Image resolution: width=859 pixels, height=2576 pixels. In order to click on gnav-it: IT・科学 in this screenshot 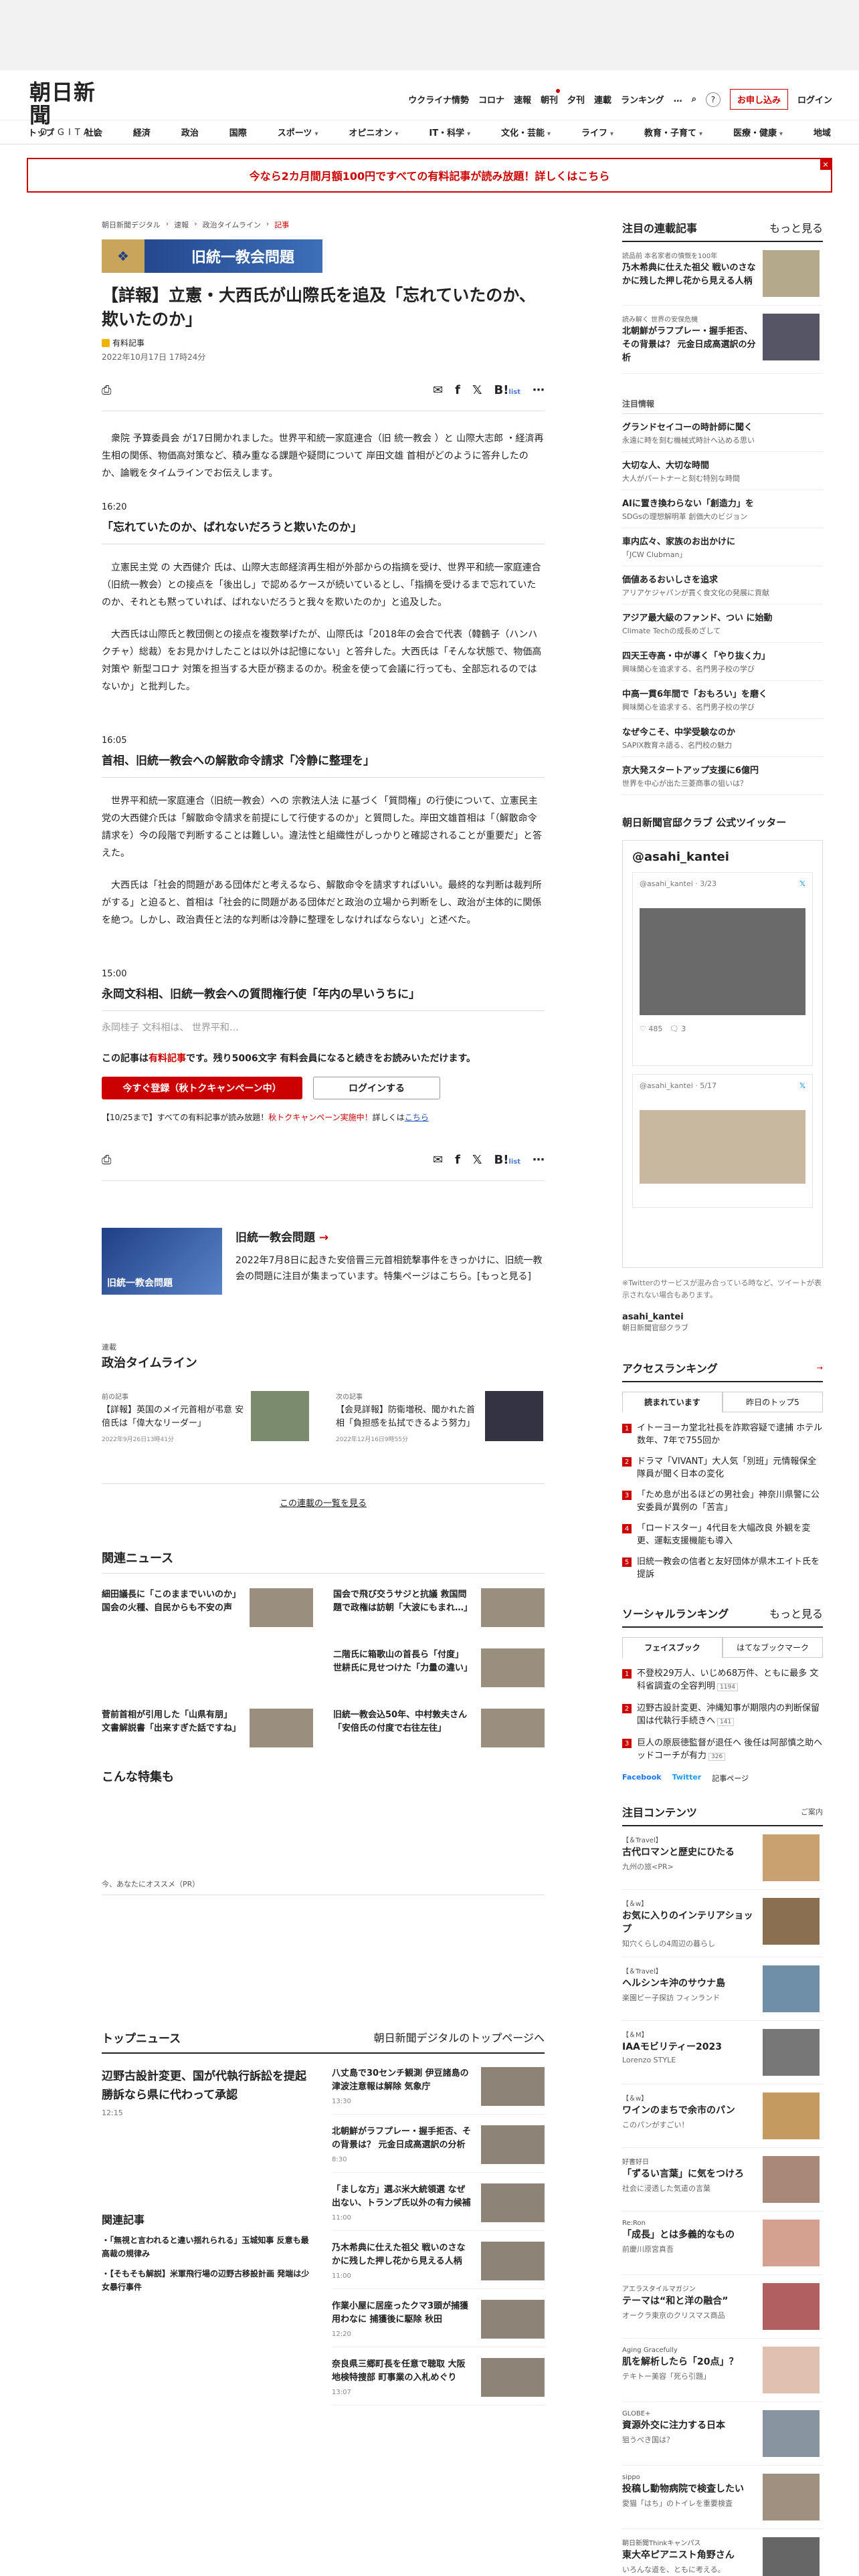, I will do `click(446, 133)`.